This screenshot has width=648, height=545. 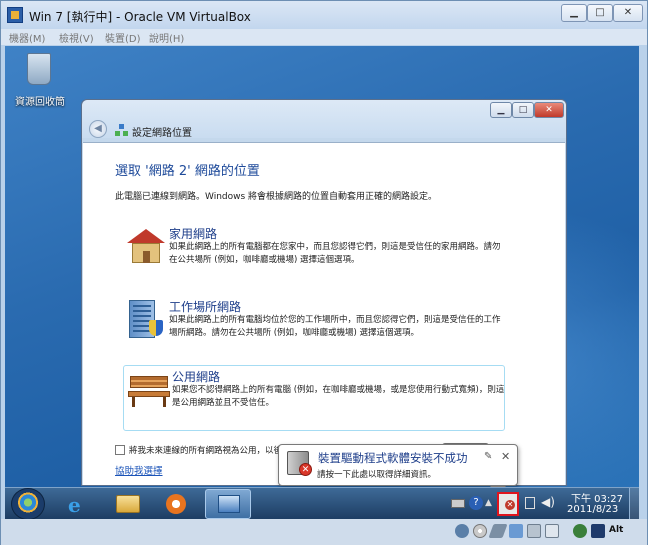 What do you see at coordinates (324, 37) in the screenshot?
I see `menu-bar: 機器(M) 檢視(V) 裝置(D) 說明(H)` at bounding box center [324, 37].